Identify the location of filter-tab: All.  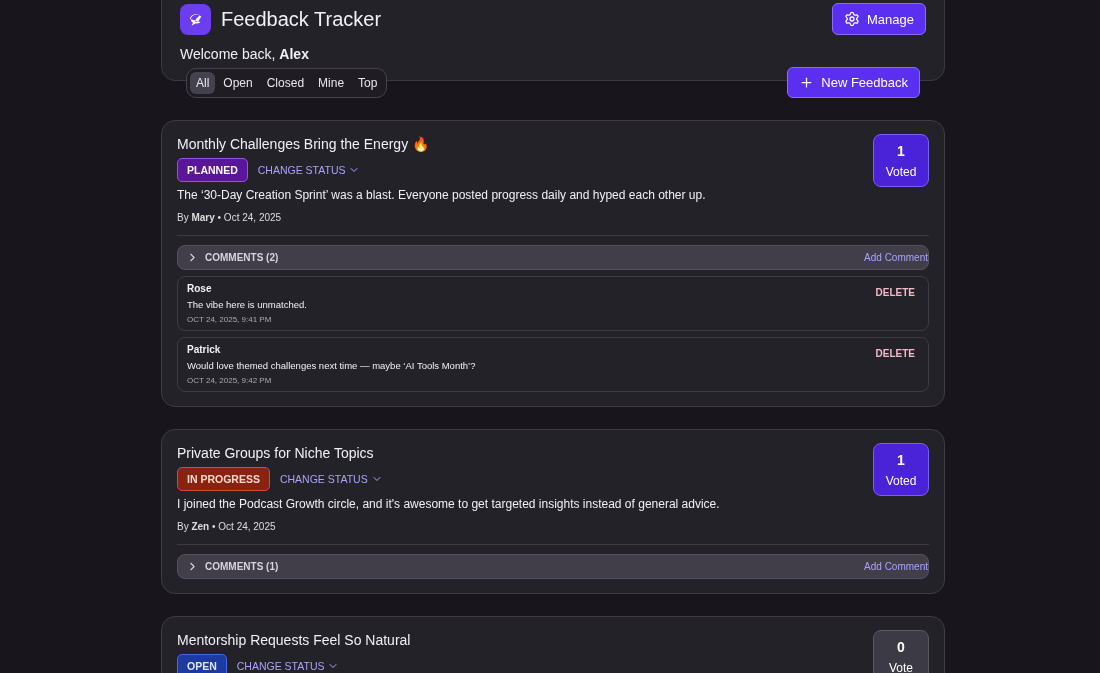
(203, 82).